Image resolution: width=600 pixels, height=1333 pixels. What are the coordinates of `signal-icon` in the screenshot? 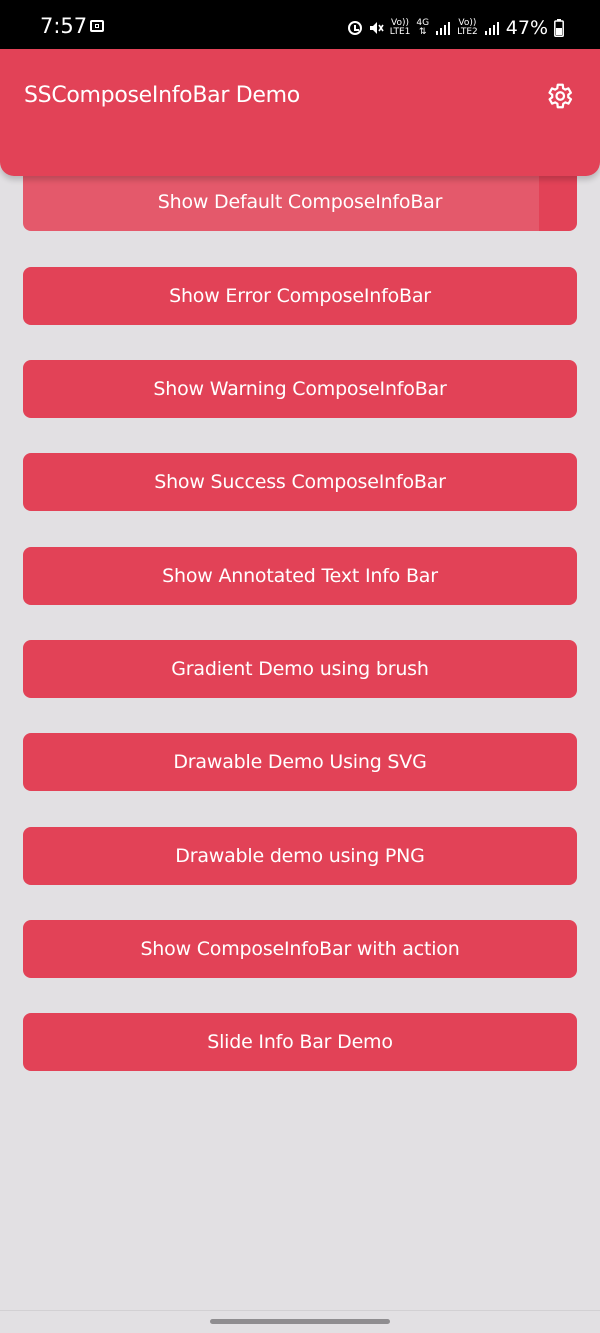 It's located at (443, 28).